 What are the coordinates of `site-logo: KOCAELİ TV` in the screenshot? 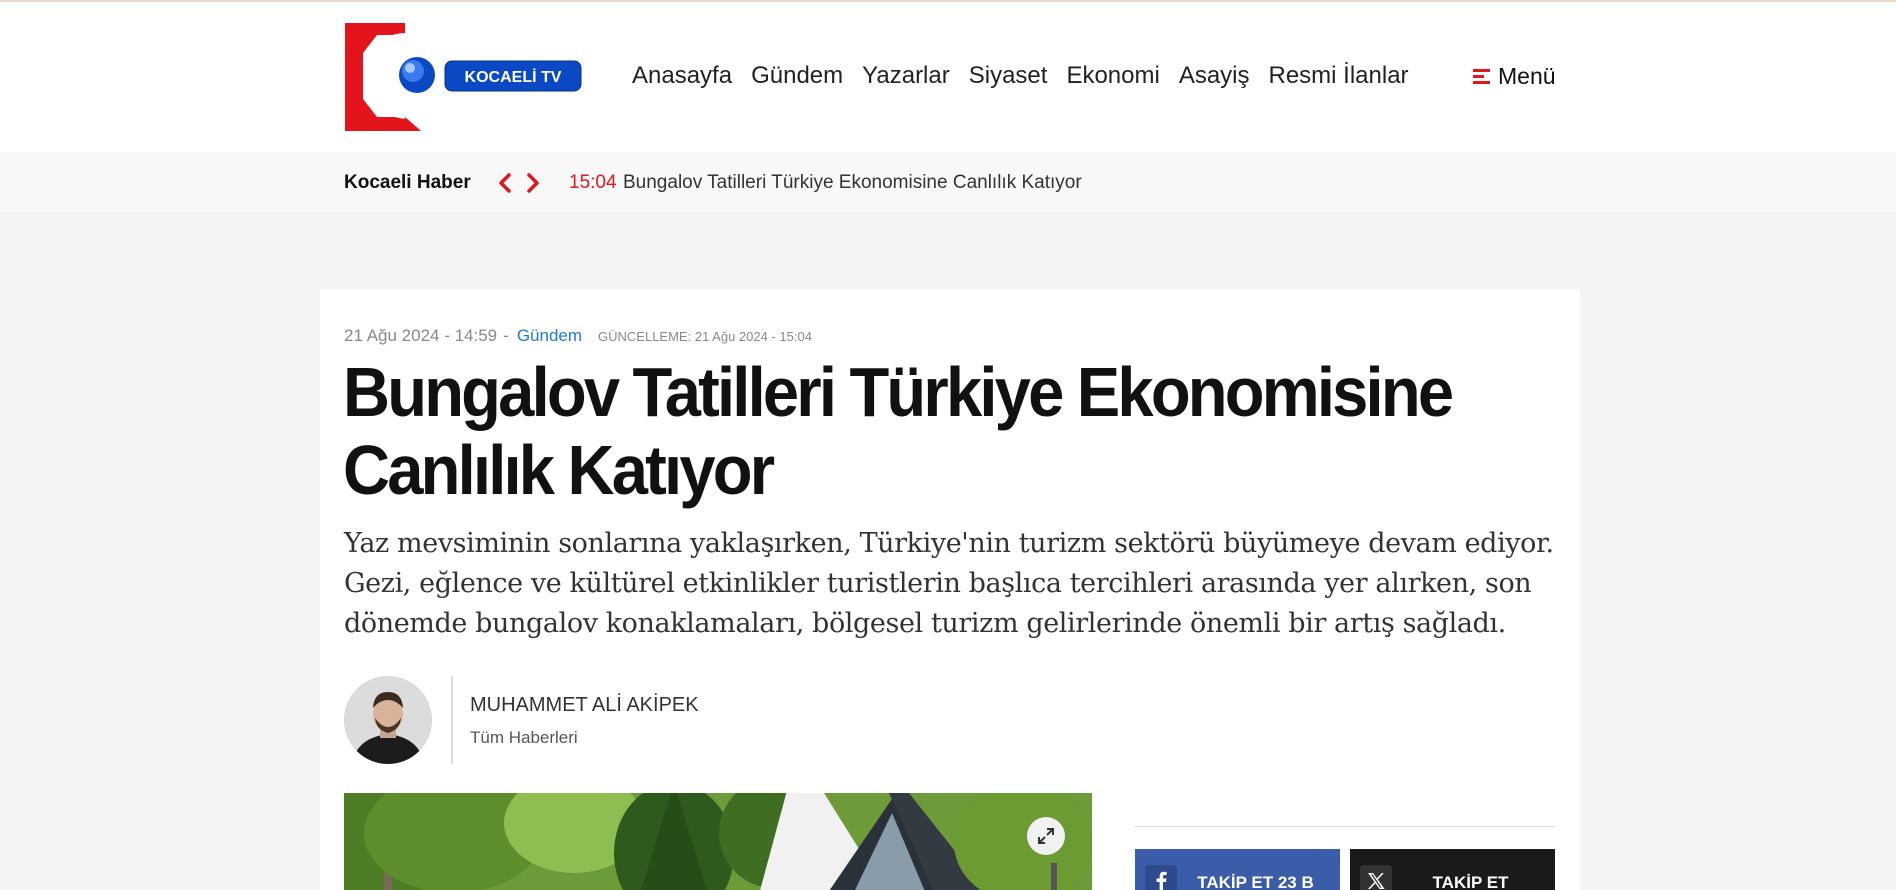 It's located at (463, 77).